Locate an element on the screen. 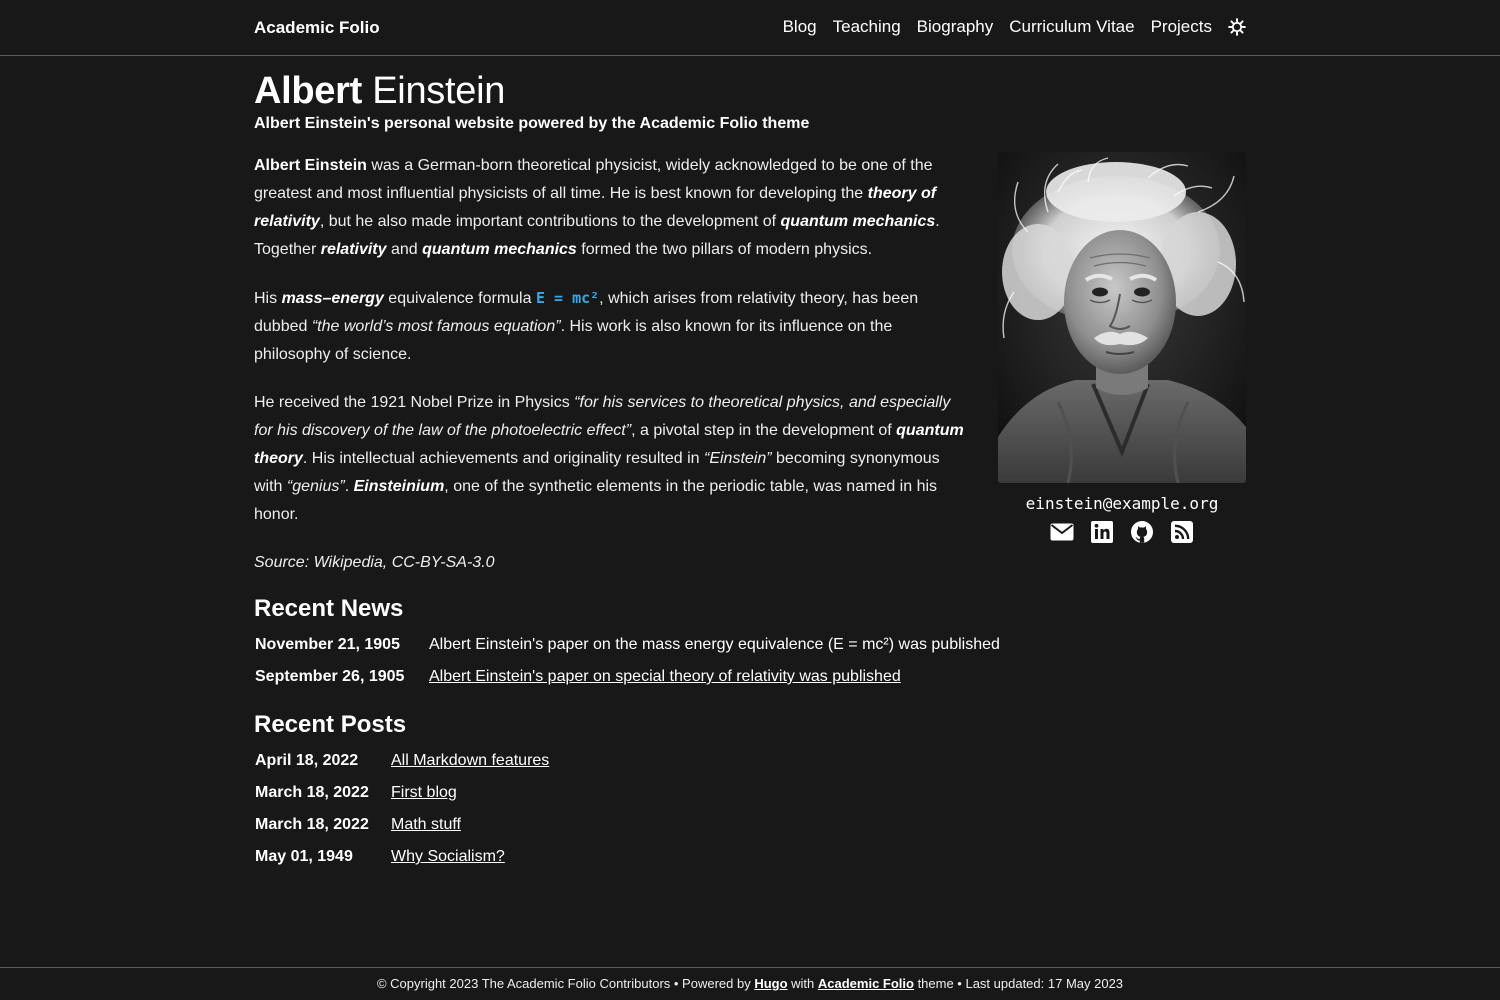  title-first-name: Albert is located at coordinates (308, 91).